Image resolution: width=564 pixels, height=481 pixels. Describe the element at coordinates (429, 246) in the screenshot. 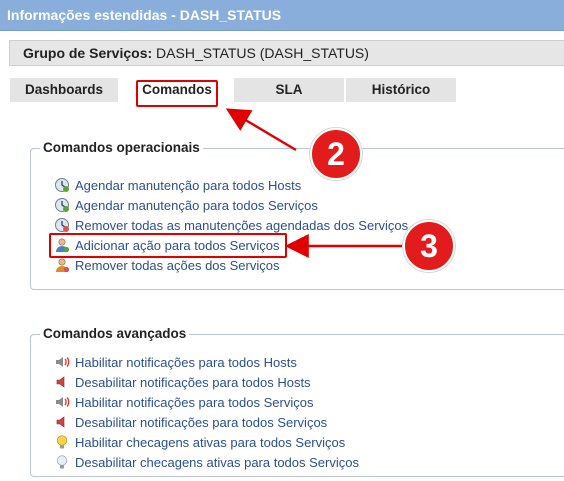

I see `step-3-badge: 3` at that location.